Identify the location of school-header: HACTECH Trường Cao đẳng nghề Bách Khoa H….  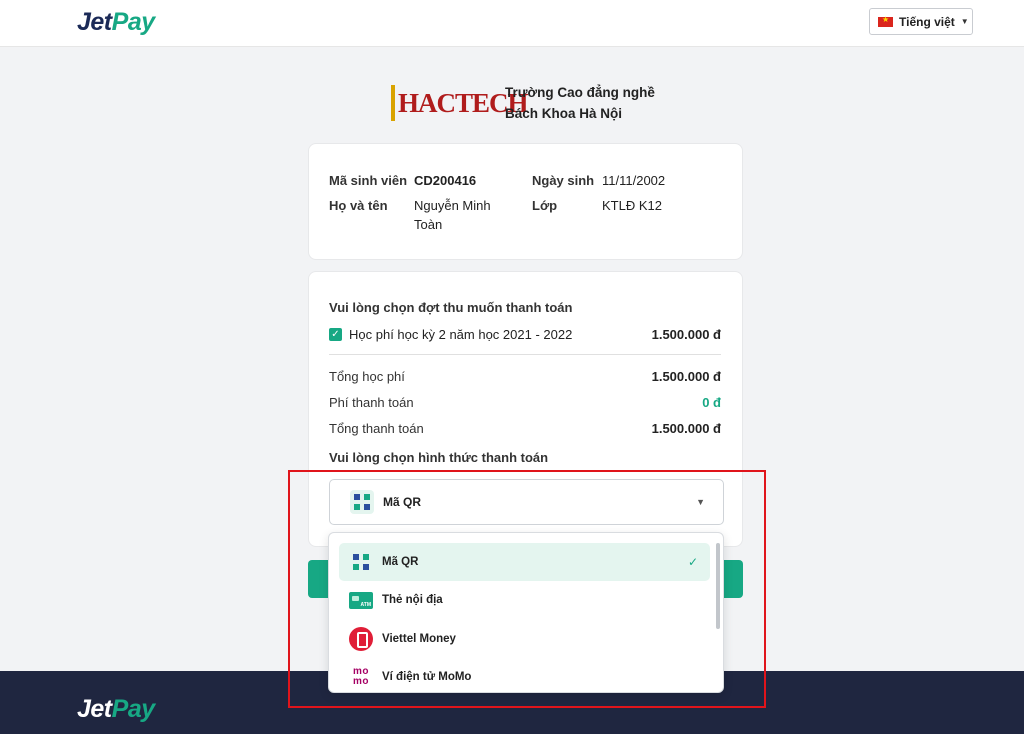
(523, 103).